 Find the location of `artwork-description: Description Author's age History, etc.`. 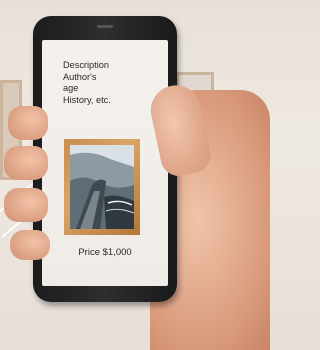

artwork-description: Description Author's age History, etc. is located at coordinates (87, 83).